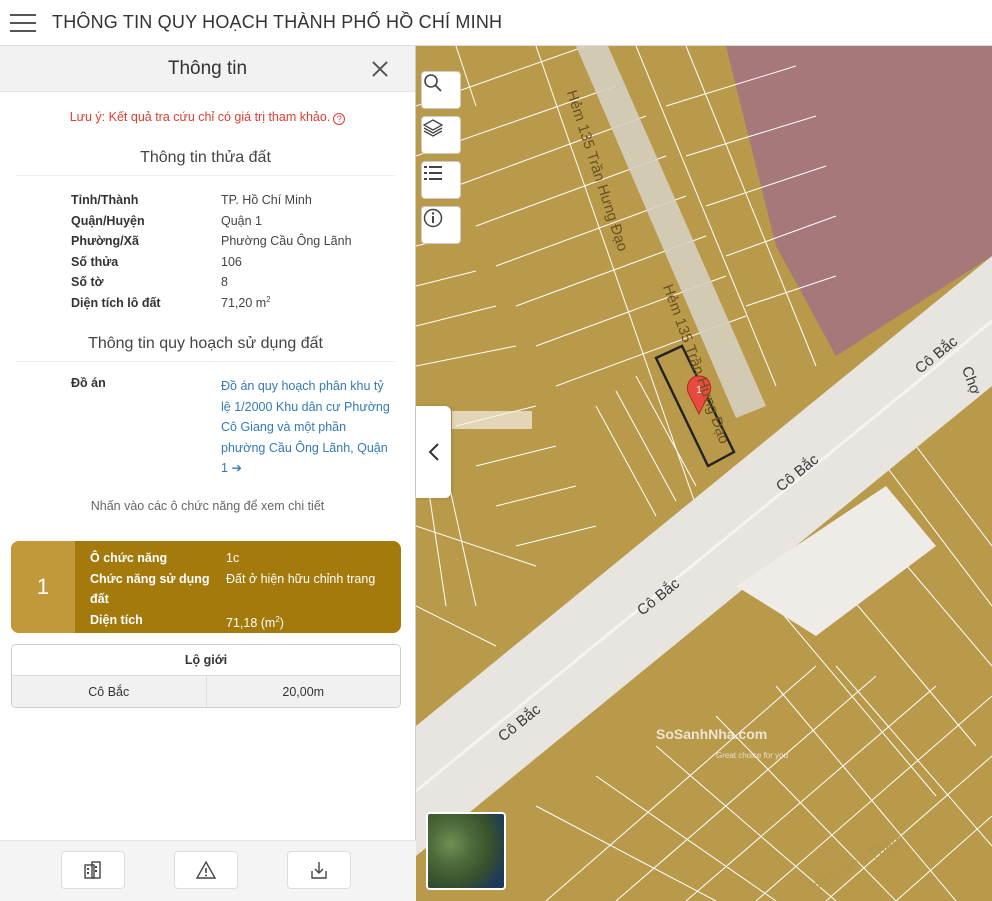 This screenshot has height=901, width=992. I want to click on parcel-value: 106, so click(231, 261).